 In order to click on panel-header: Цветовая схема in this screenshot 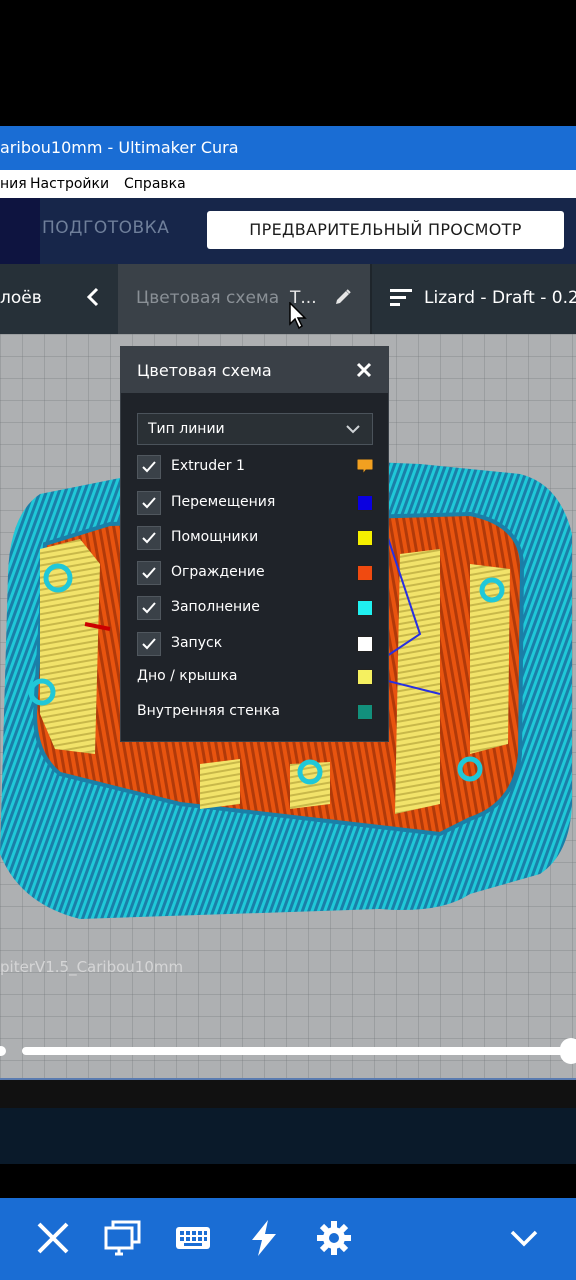, I will do `click(254, 370)`.